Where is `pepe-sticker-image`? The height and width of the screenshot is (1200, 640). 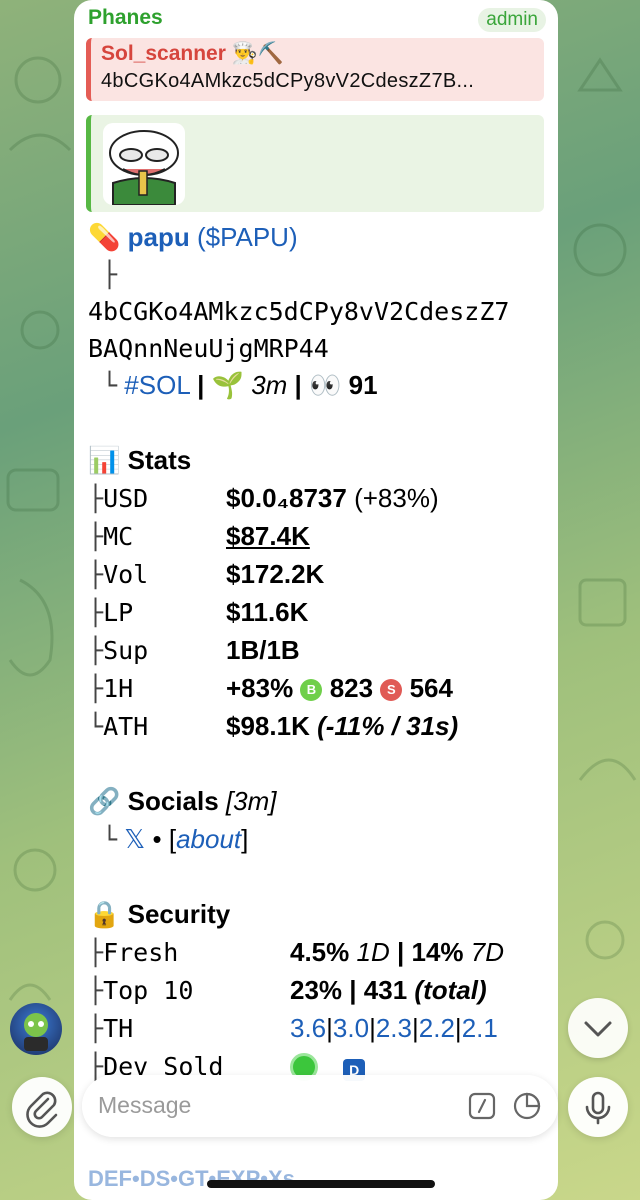 pepe-sticker-image is located at coordinates (144, 164).